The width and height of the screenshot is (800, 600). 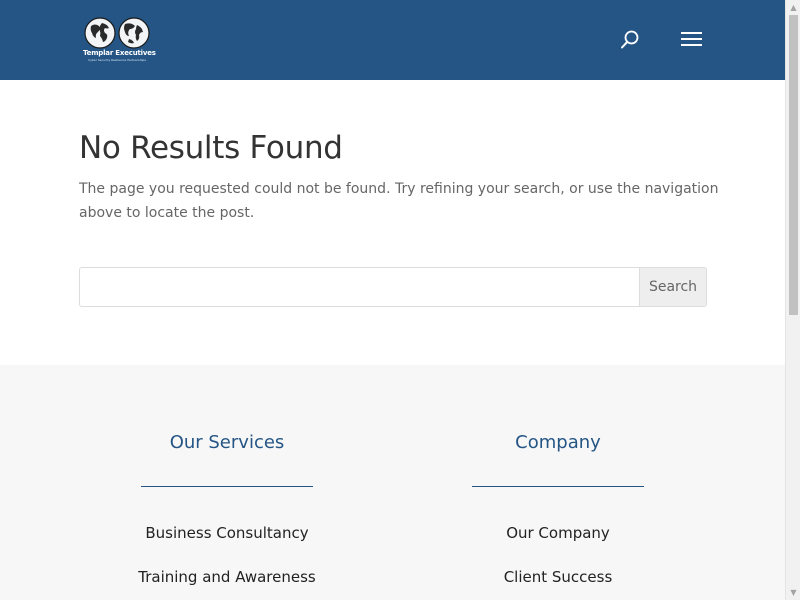 What do you see at coordinates (227, 442) in the screenshot?
I see `footer-heading: Our Services` at bounding box center [227, 442].